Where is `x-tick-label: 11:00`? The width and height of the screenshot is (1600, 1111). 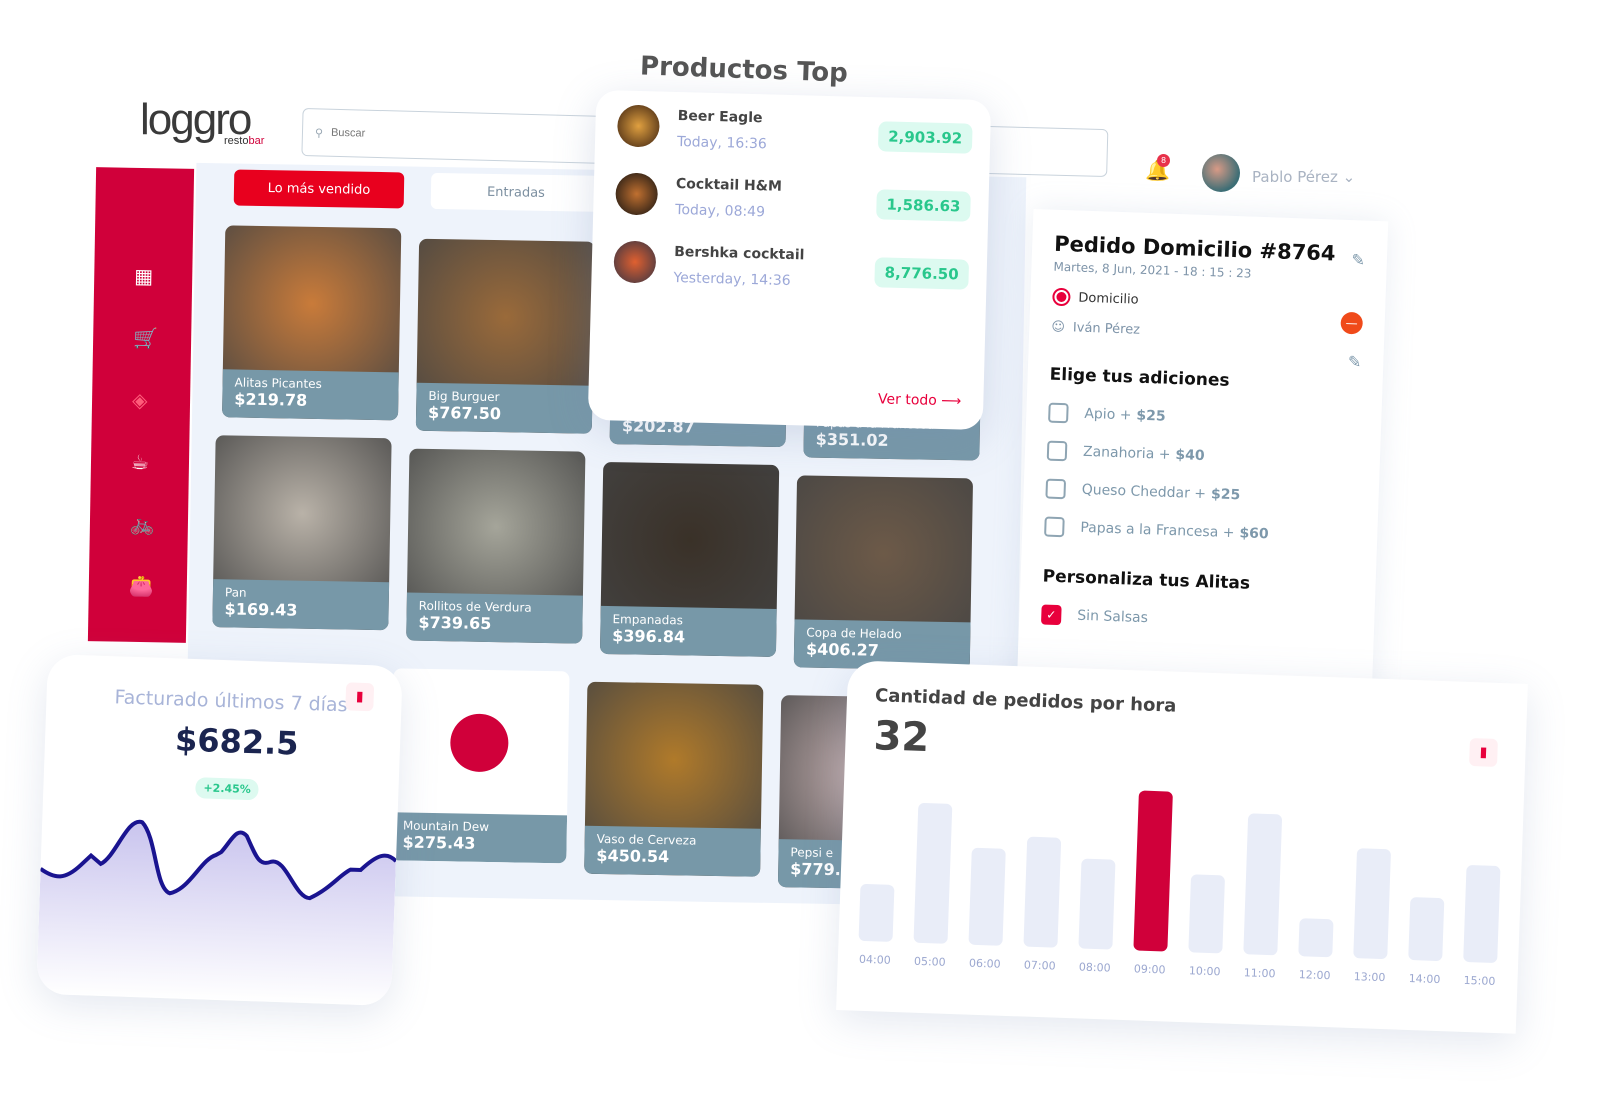
x-tick-label: 11:00 is located at coordinates (1260, 973).